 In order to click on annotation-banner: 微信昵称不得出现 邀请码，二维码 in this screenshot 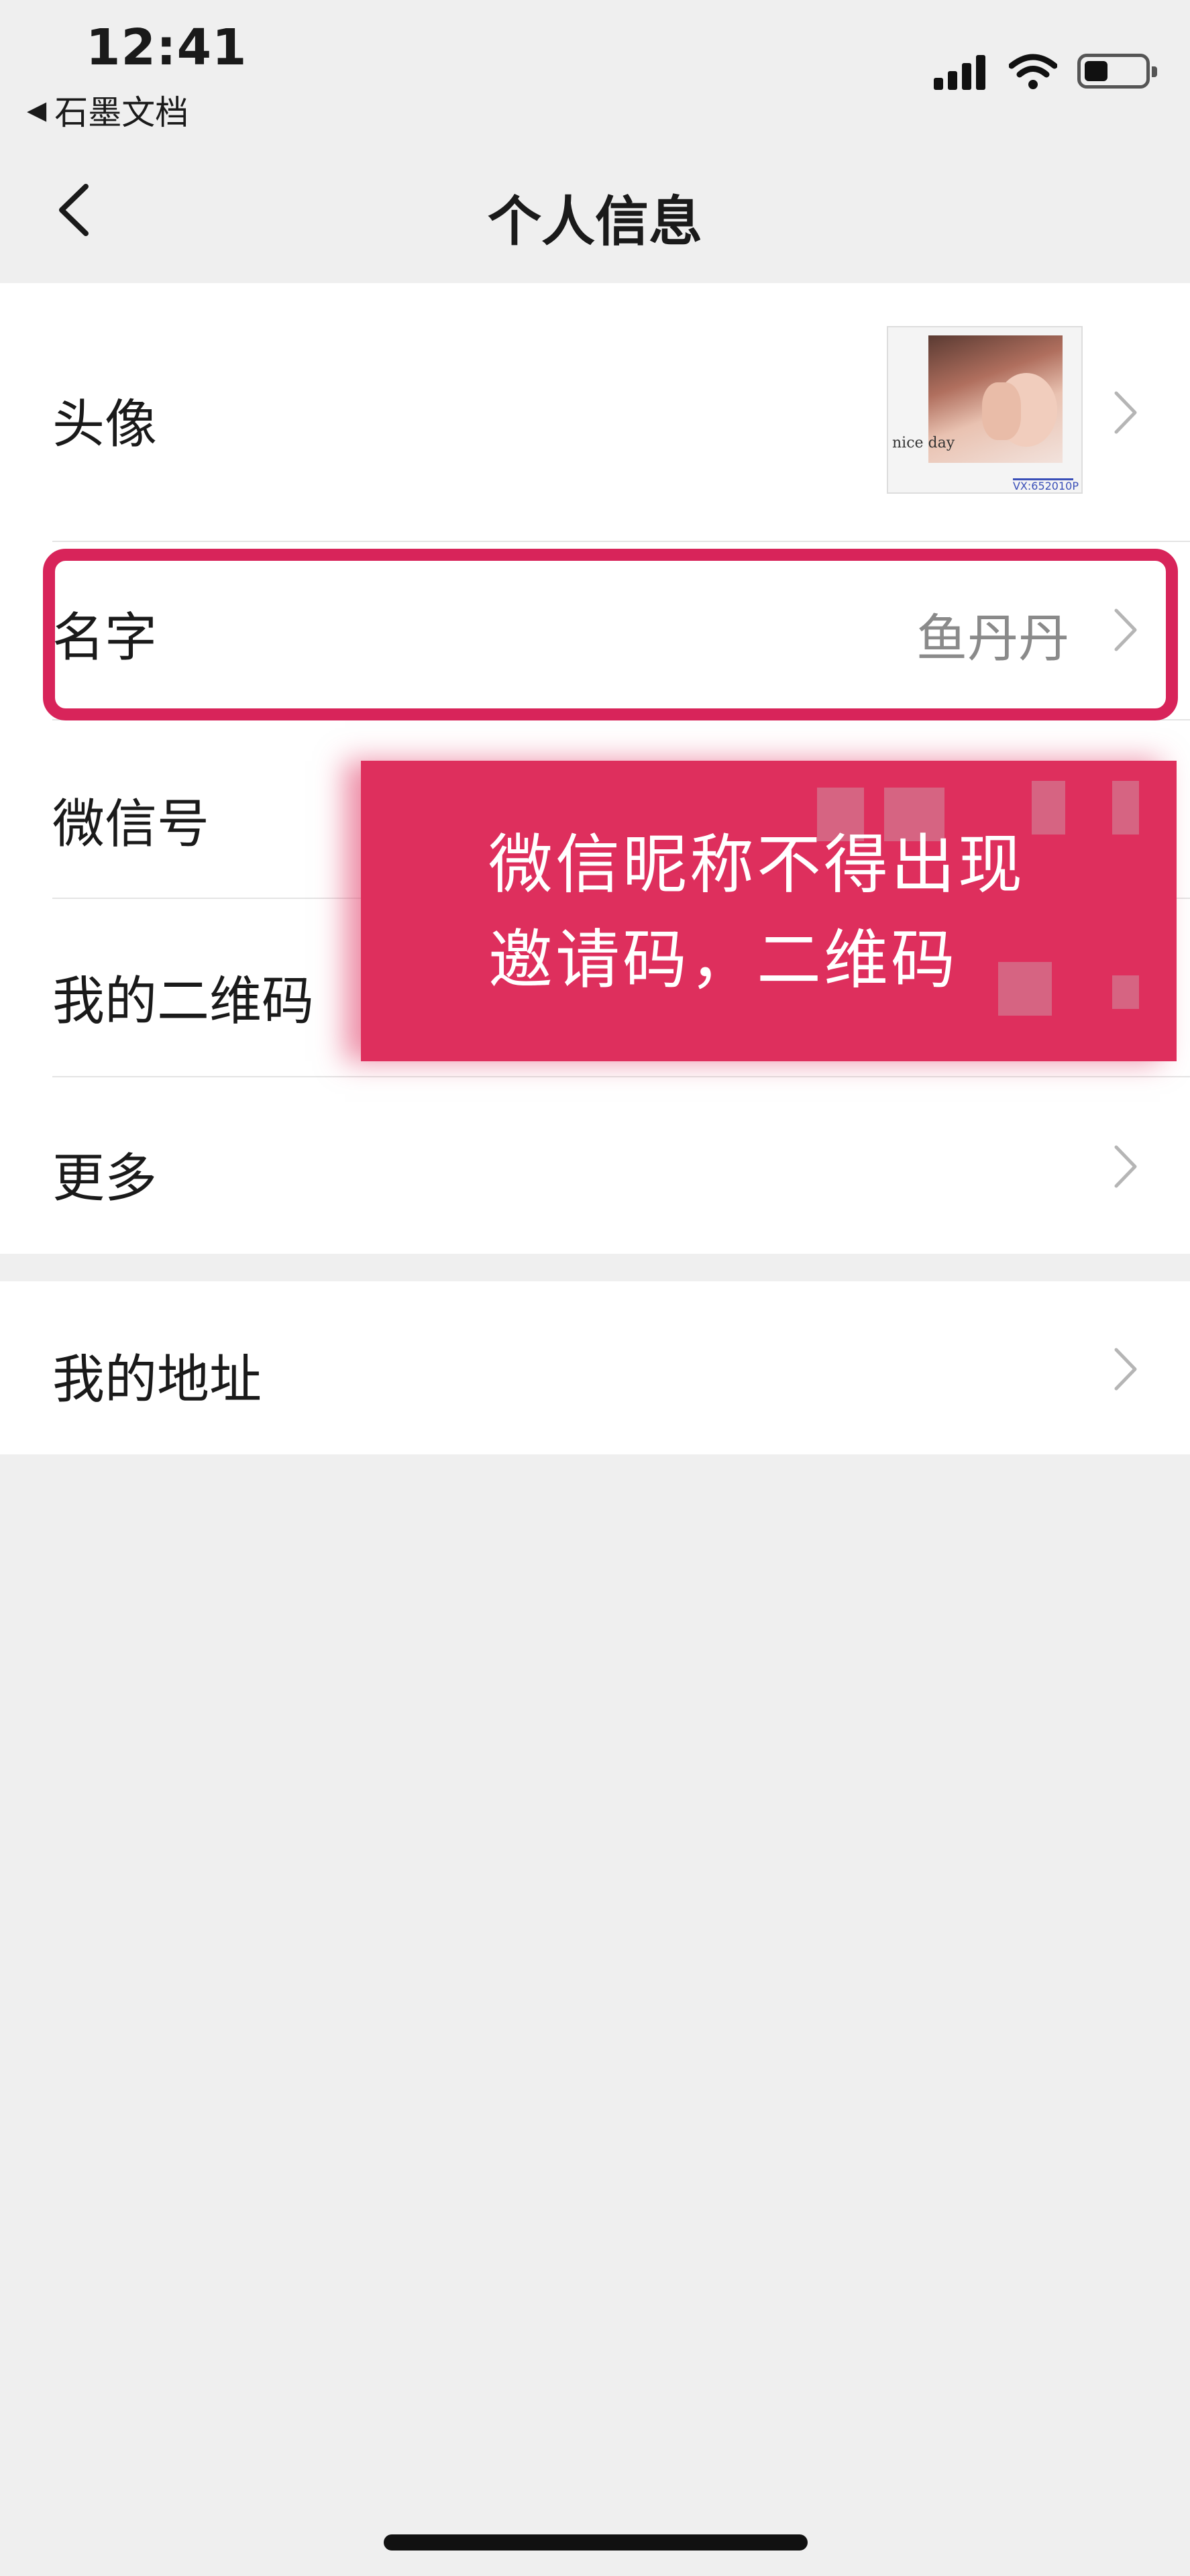, I will do `click(769, 911)`.